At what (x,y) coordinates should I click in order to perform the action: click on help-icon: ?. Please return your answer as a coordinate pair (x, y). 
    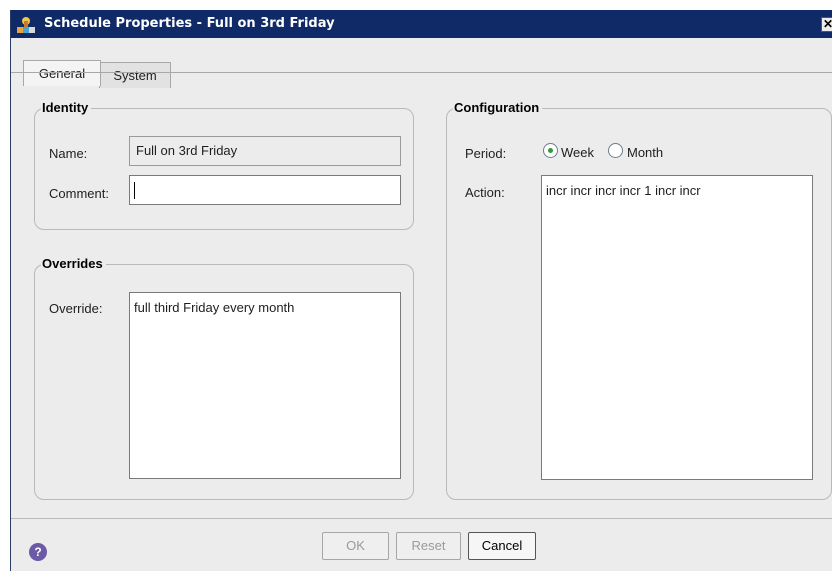
    Looking at the image, I should click on (38, 552).